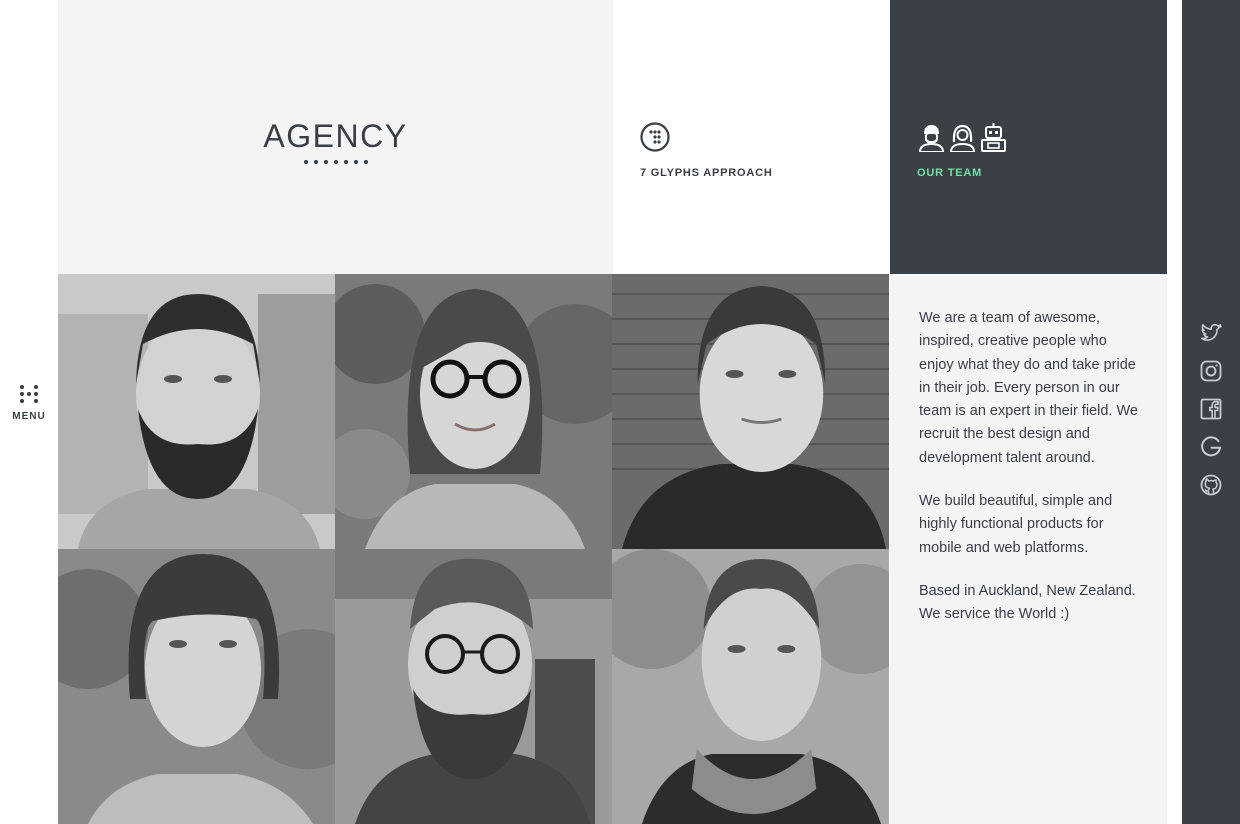 The image size is (1240, 824). Describe the element at coordinates (706, 173) in the screenshot. I see `glyphs-approach-label: 7 GLYPHS APPROACH` at that location.